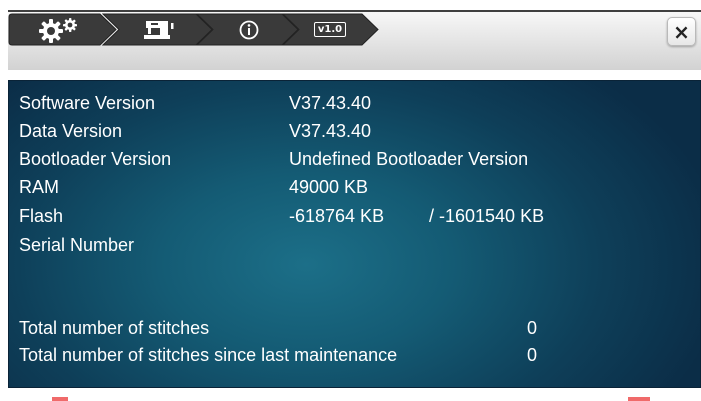  I want to click on breadcrumb-item-version: v1.0, so click(331, 29).